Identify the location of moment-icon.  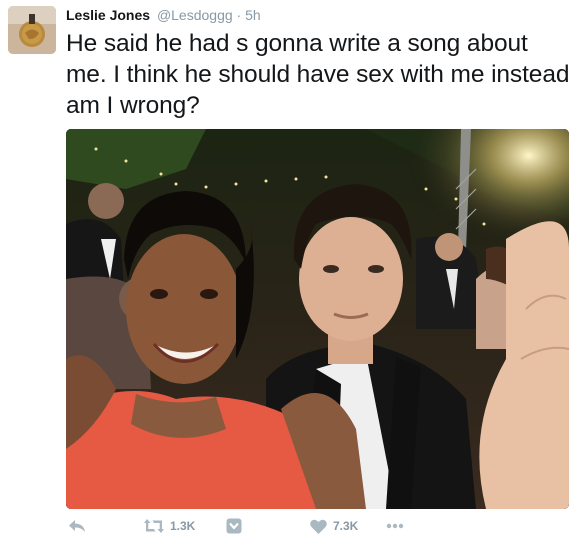
(234, 526).